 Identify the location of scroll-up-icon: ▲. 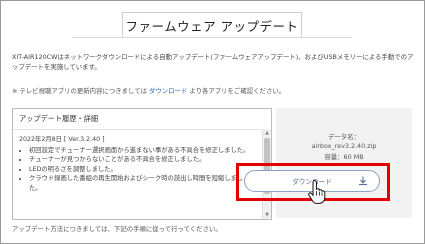
(267, 133).